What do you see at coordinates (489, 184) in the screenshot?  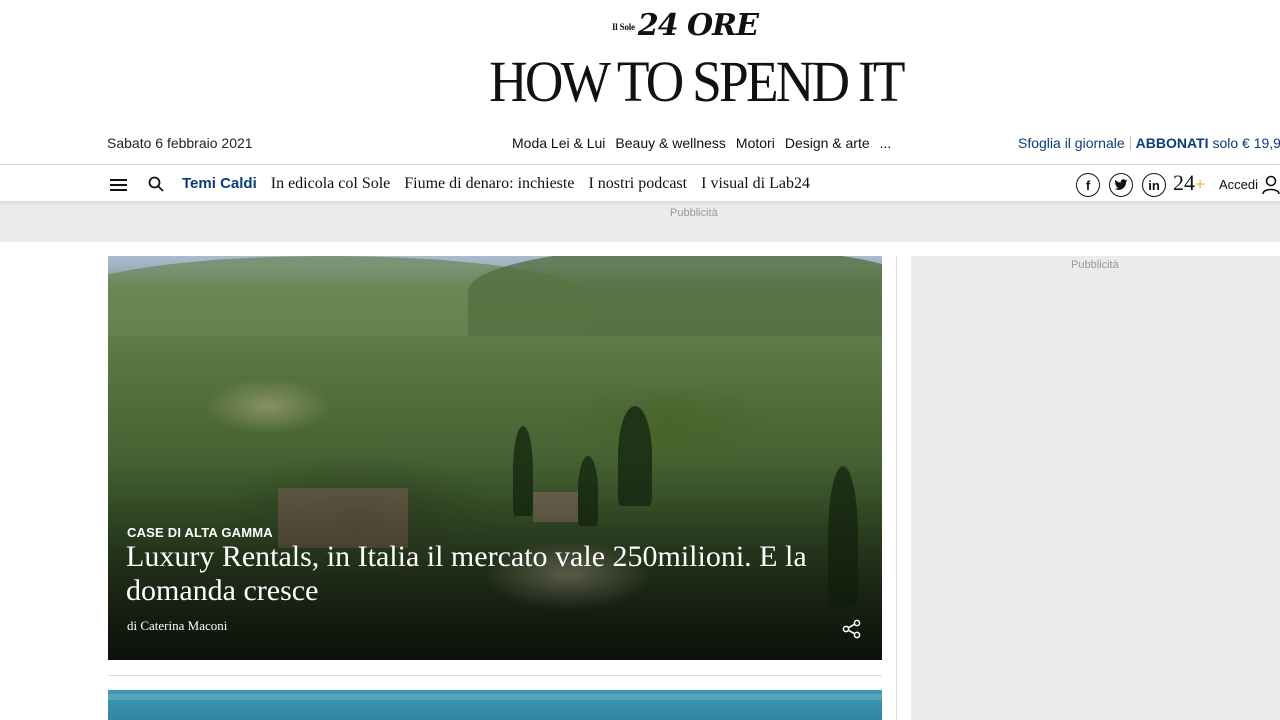 I see `nav-fiume-di-denaro: Fiume di denaro: inchieste` at bounding box center [489, 184].